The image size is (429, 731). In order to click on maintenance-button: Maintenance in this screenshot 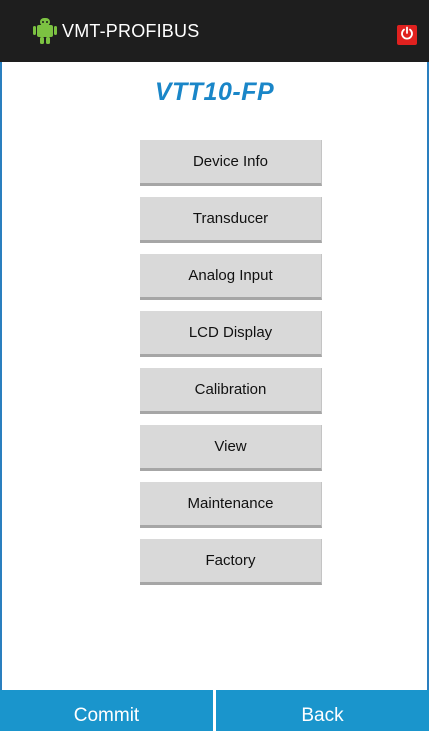, I will do `click(231, 505)`.